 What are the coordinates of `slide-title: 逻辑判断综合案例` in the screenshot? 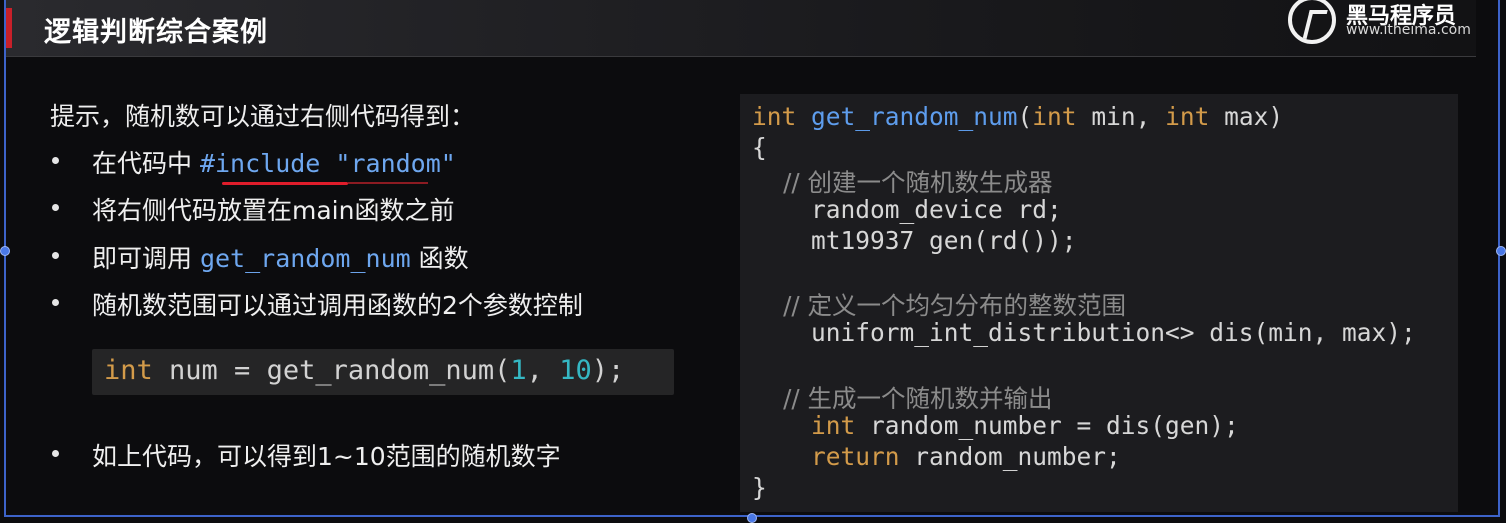 It's located at (156, 32).